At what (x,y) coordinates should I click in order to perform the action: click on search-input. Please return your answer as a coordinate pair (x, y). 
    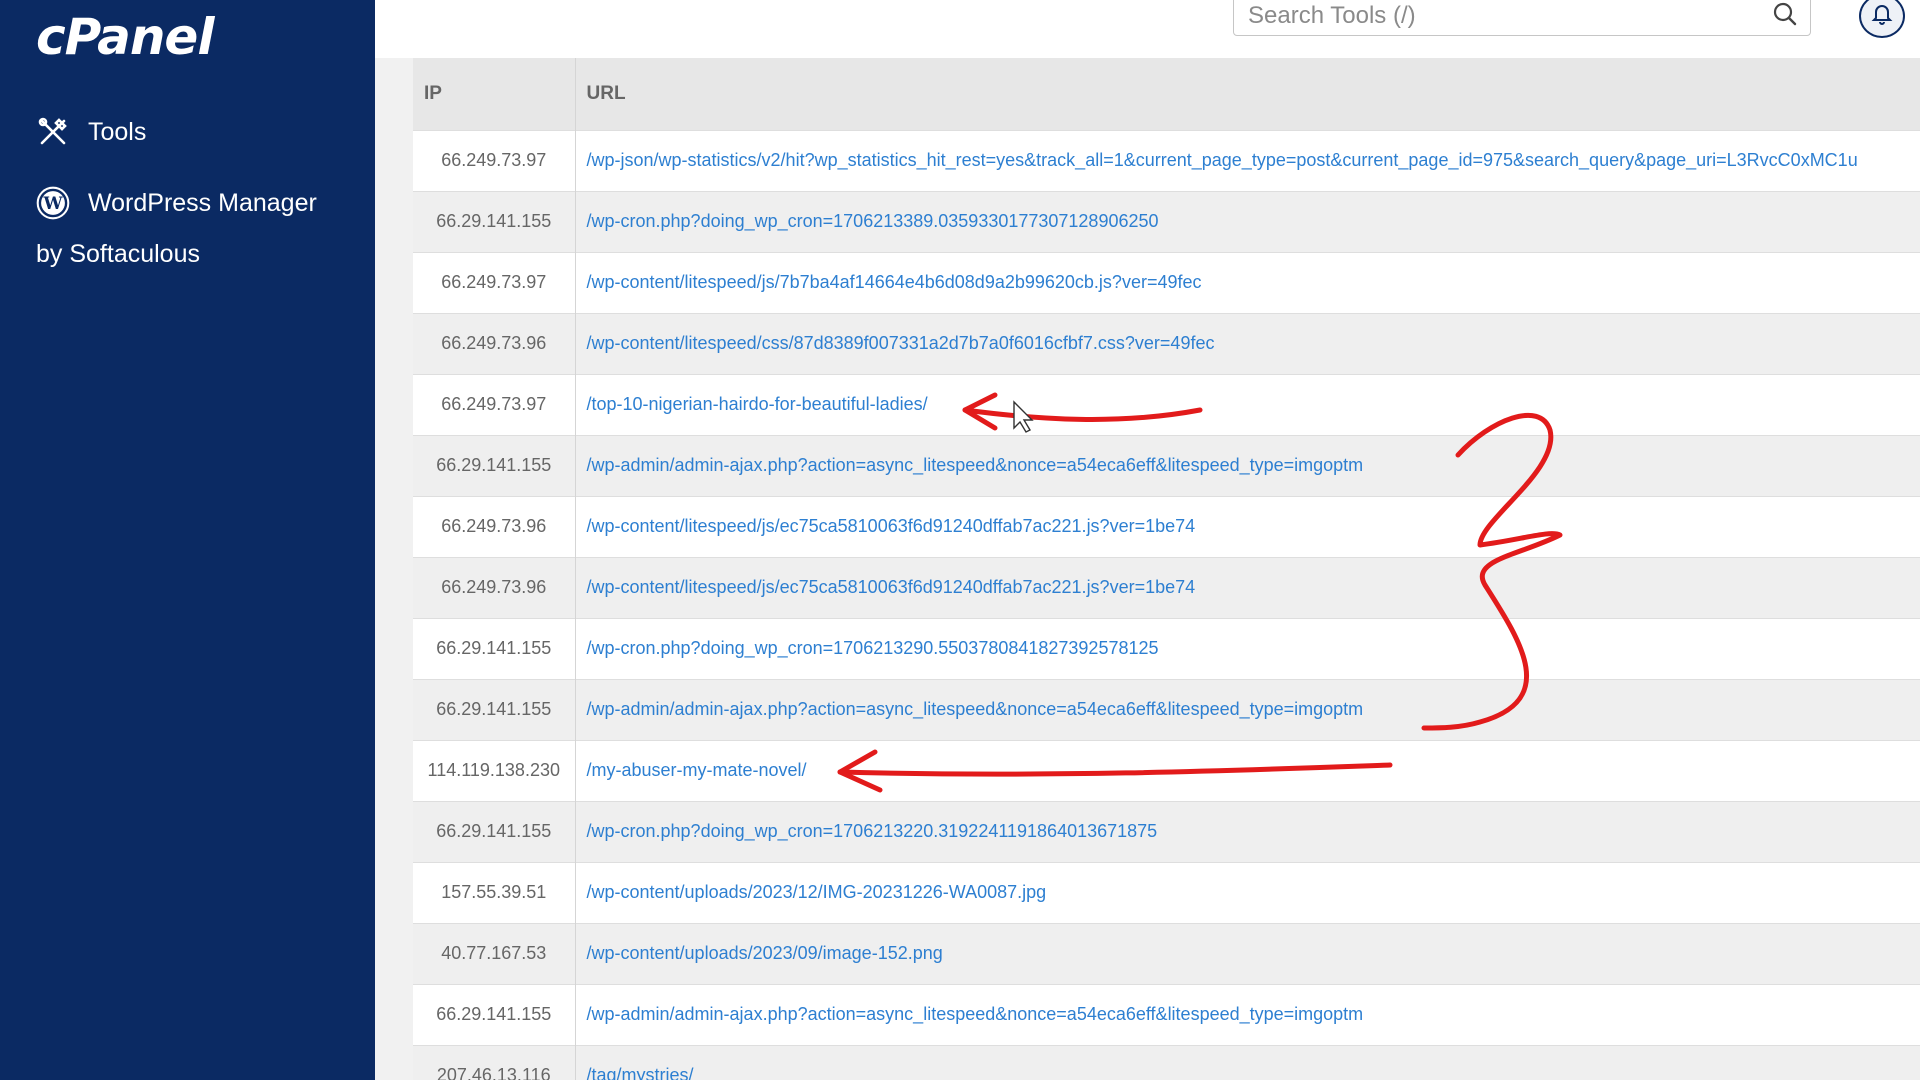
    Looking at the image, I should click on (1506, 17).